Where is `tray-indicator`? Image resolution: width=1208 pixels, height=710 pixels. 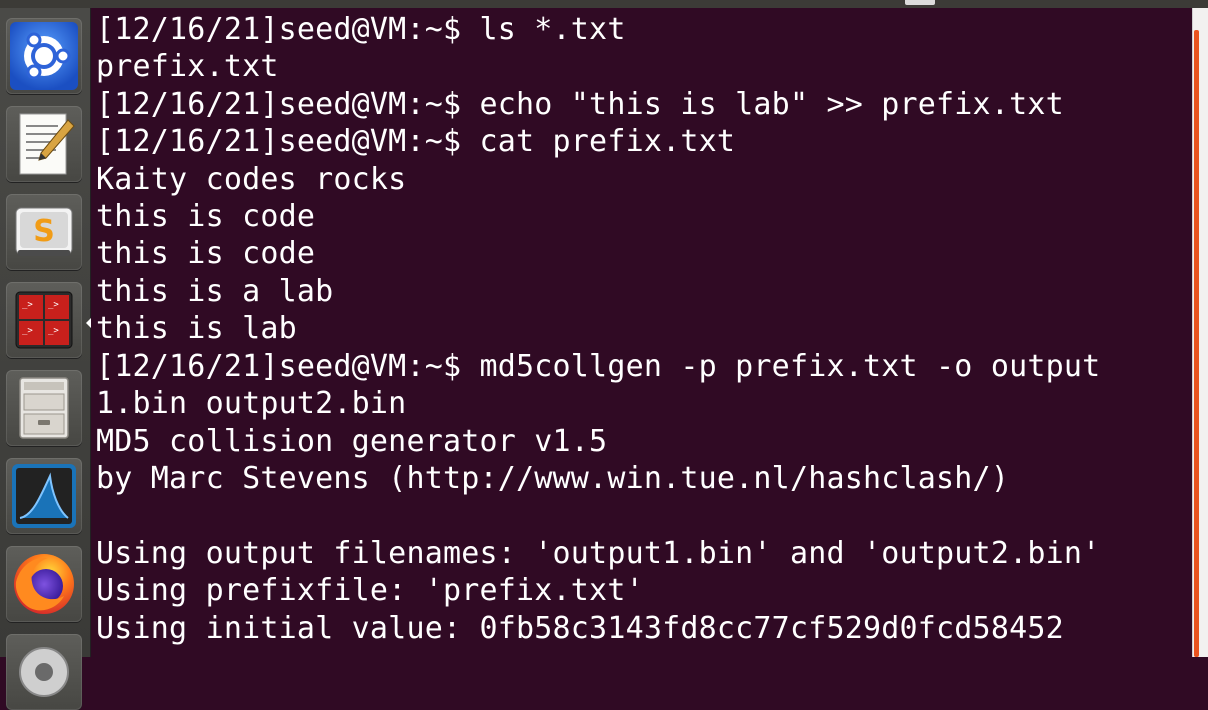
tray-indicator is located at coordinates (920, 2).